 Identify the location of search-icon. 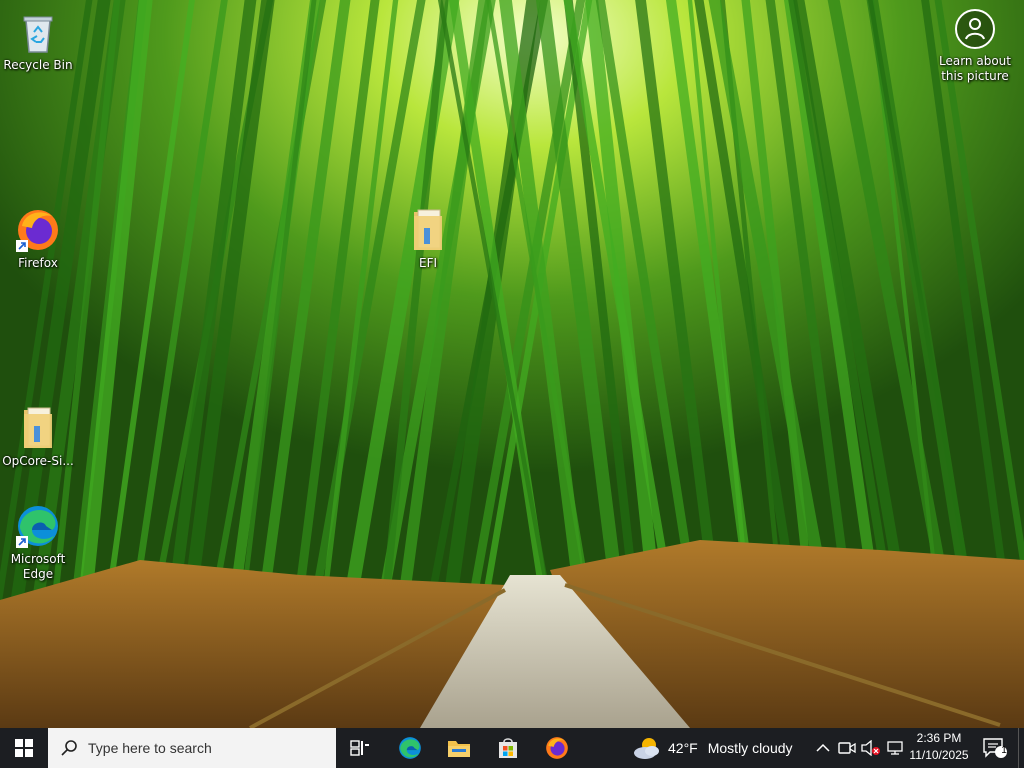
(69, 748).